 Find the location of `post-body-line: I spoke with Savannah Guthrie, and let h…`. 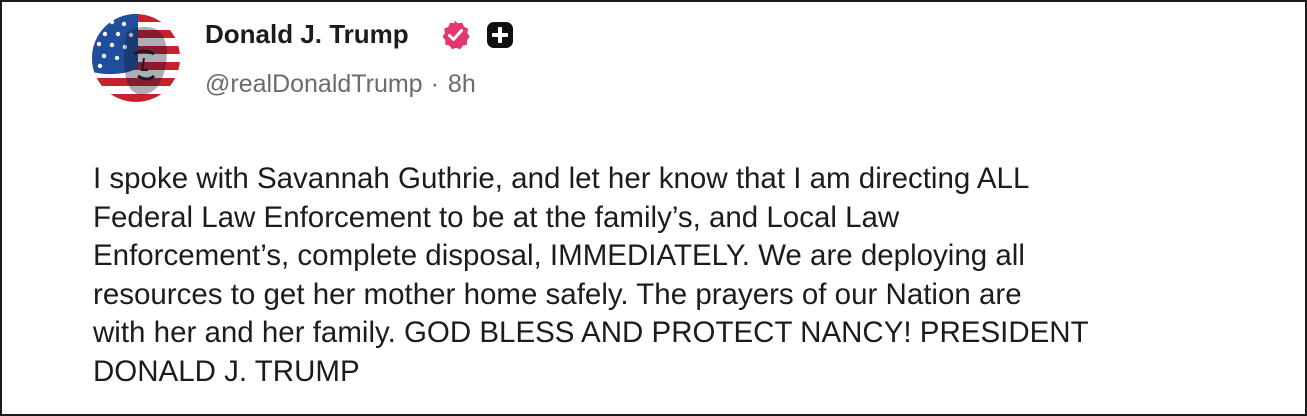

post-body-line: I spoke with Savannah Guthrie, and let h… is located at coordinates (561, 178).